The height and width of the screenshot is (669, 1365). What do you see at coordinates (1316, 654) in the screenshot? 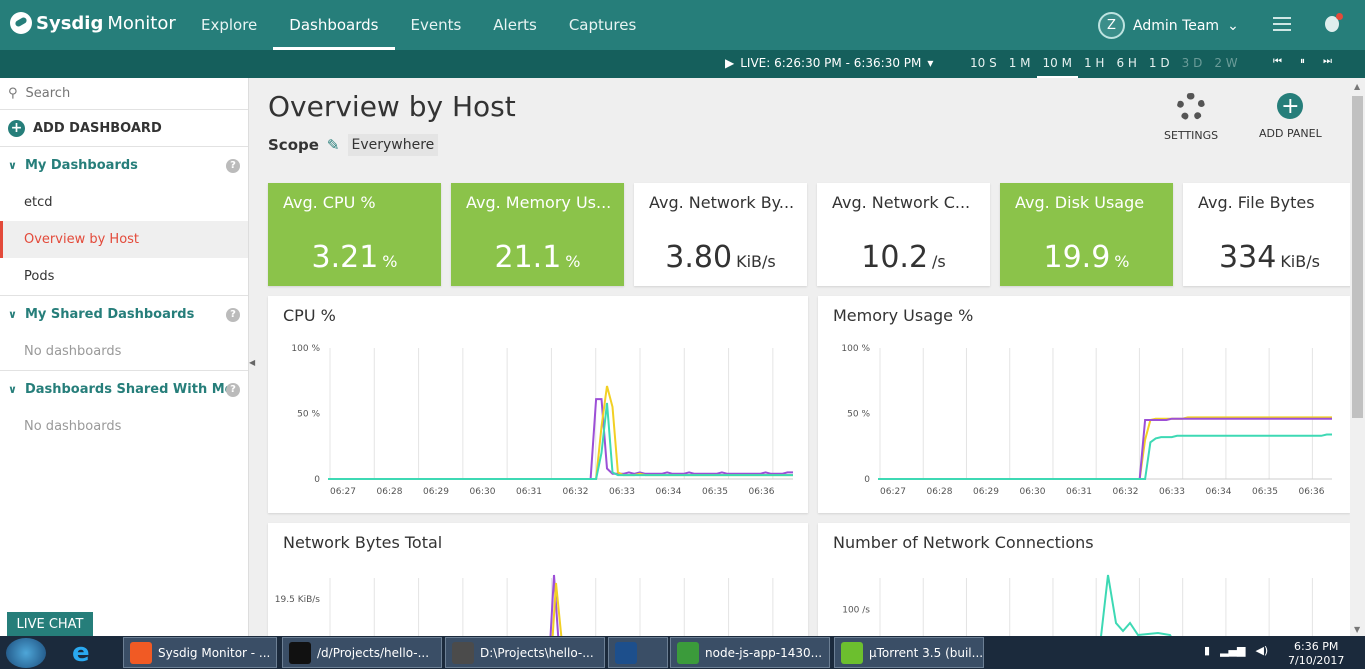
I see `clock: 6:36 PM 7/10/2017` at bounding box center [1316, 654].